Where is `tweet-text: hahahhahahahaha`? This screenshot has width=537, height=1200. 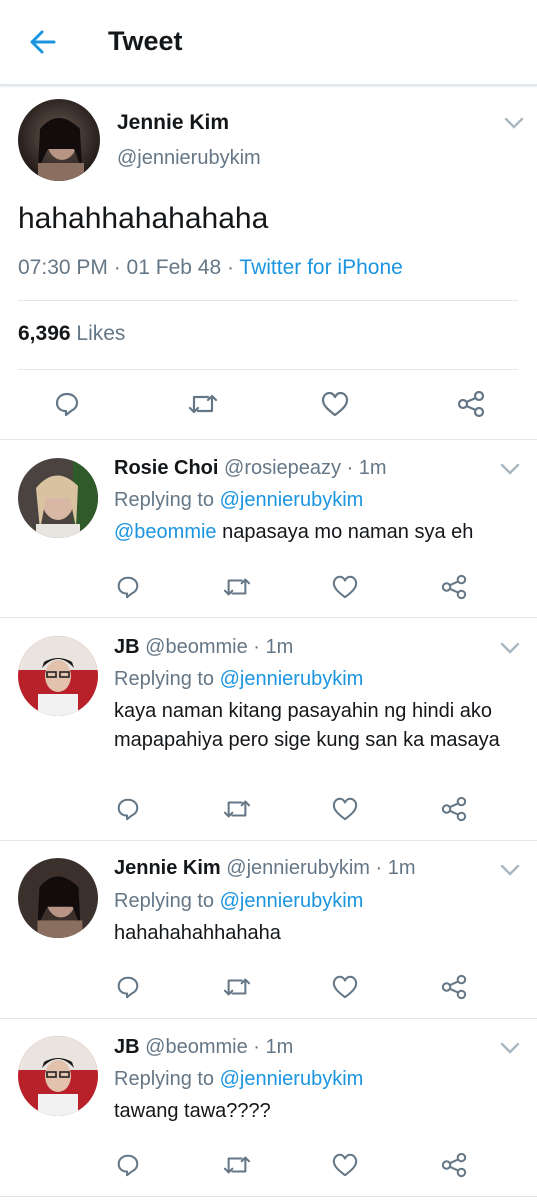
tweet-text: hahahhahahahaha is located at coordinates (143, 218).